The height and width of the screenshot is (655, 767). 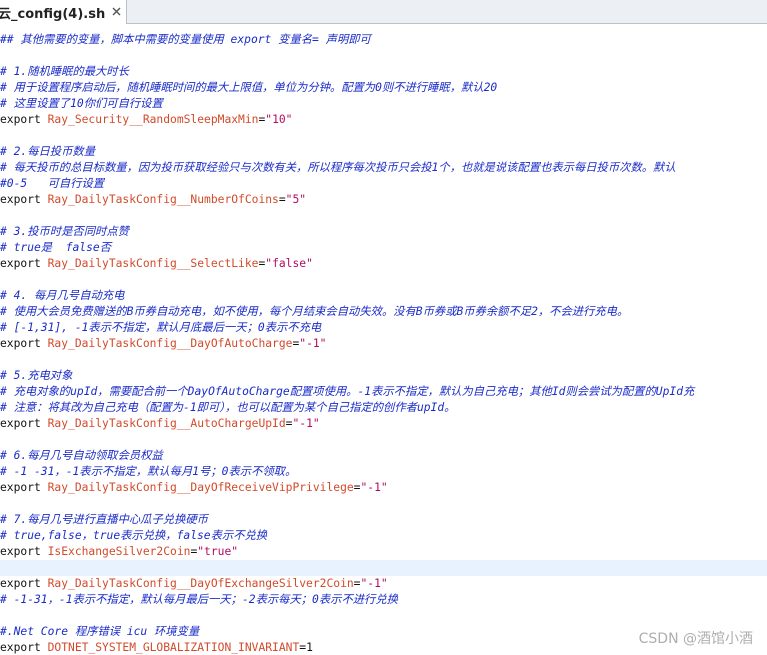 What do you see at coordinates (173, 647) in the screenshot?
I see `code-variable: DOTNET_SYSTEM_GLOBALIZATION_INVARIANT` at bounding box center [173, 647].